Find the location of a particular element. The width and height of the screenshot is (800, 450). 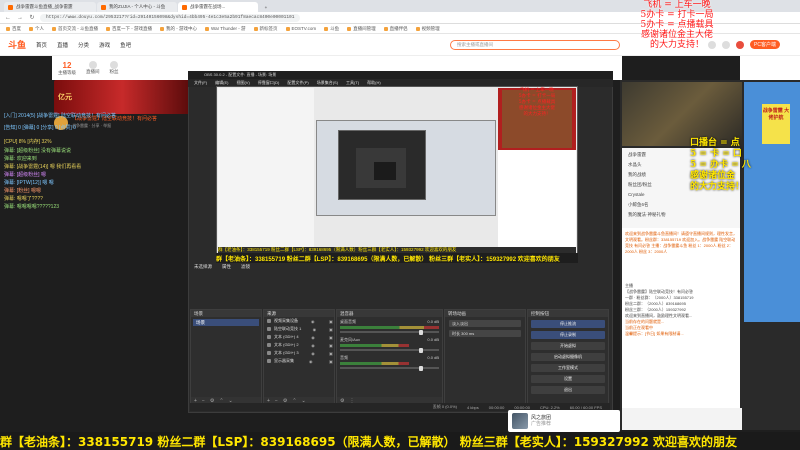

properties-button: 属性 is located at coordinates (226, 267).